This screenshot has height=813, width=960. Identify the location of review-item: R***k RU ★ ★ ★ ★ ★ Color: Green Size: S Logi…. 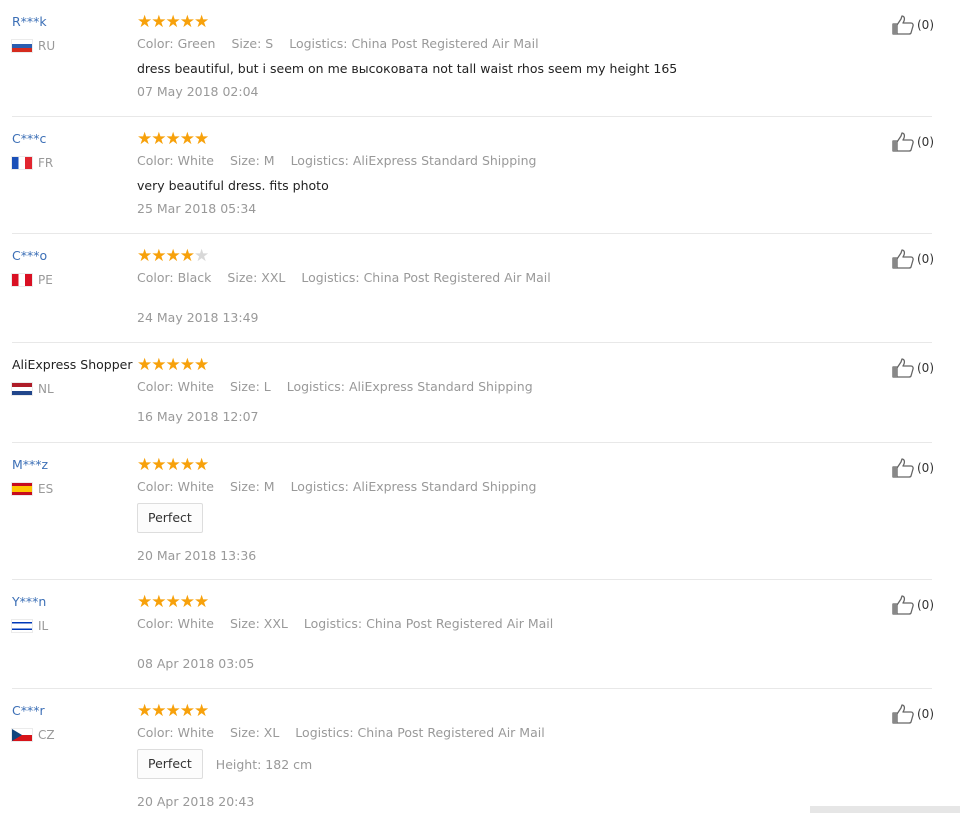
(473, 58).